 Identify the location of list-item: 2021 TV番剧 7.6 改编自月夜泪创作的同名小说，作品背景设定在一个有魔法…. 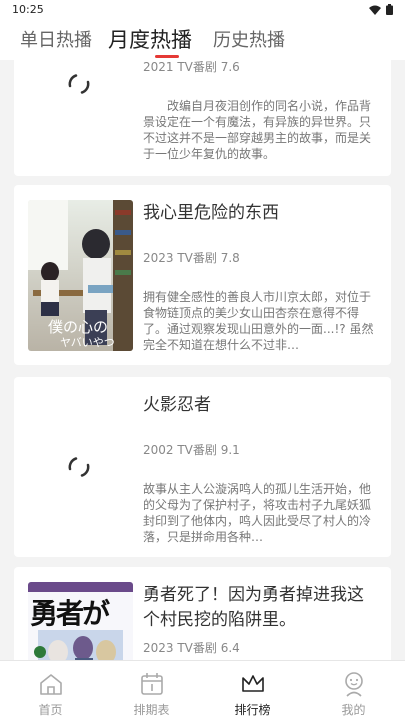
(202, 118).